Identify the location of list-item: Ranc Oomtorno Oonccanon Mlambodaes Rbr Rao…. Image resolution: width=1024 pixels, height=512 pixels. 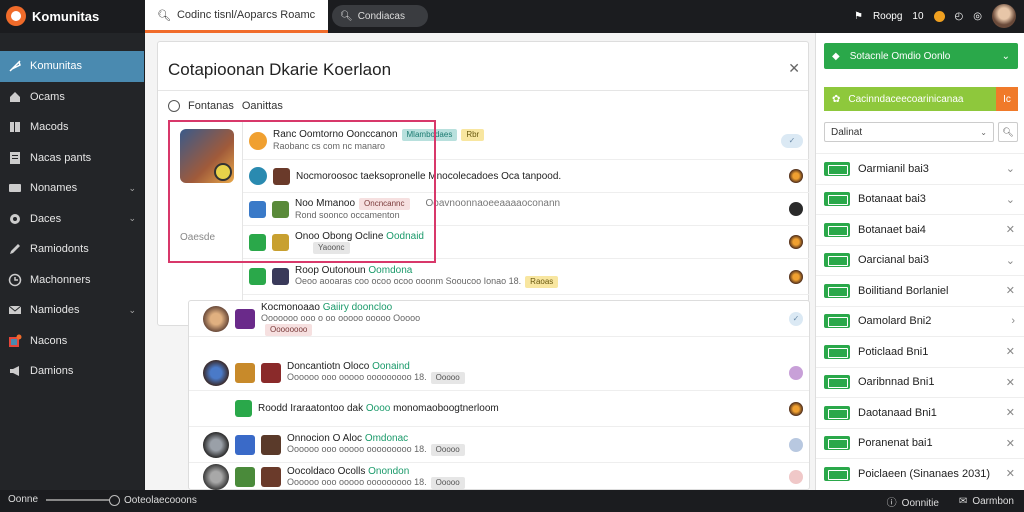
(526, 141).